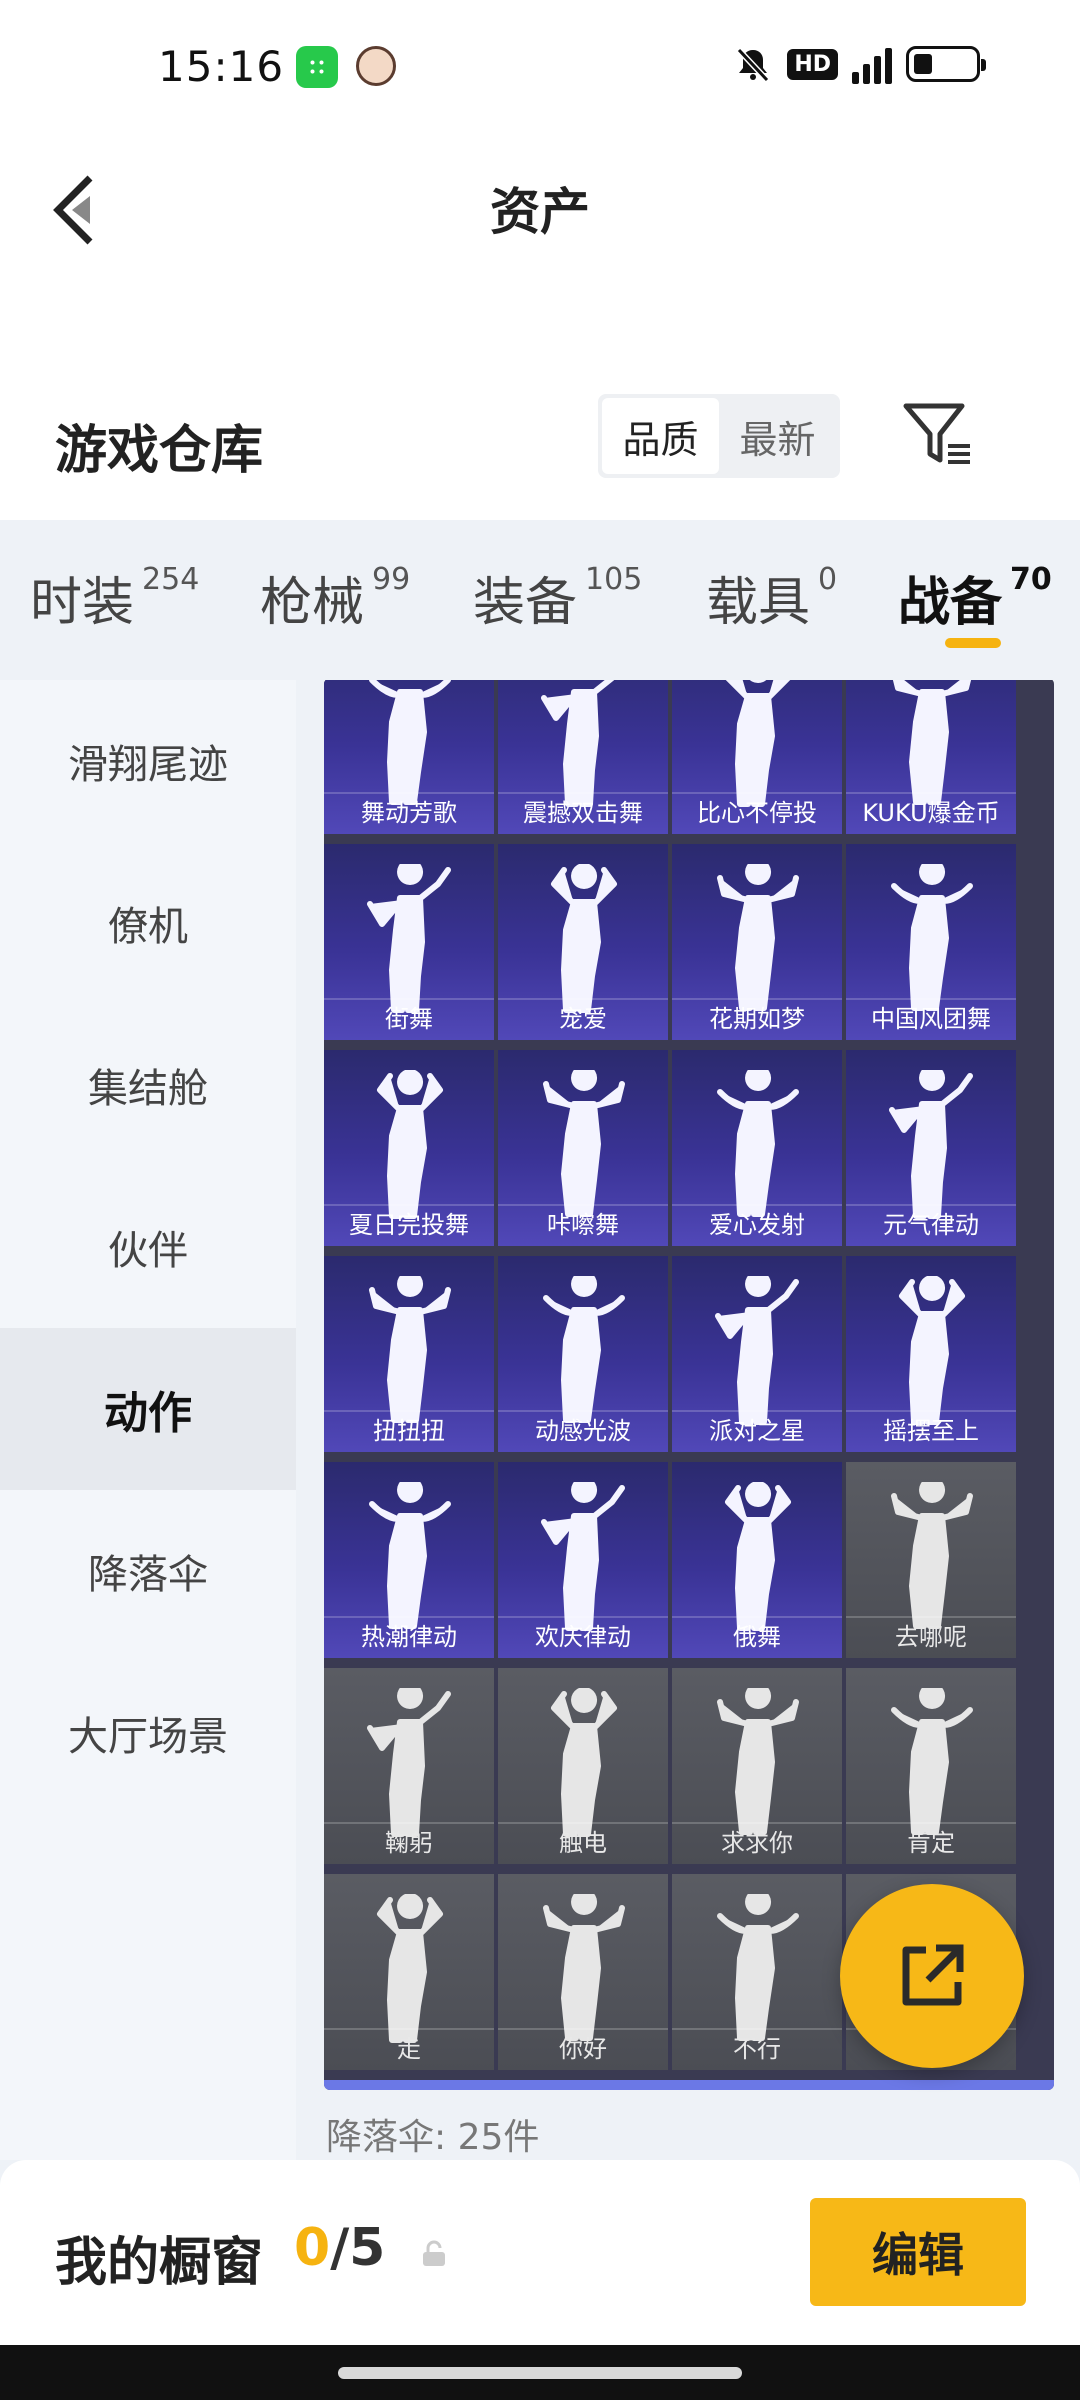 This screenshot has width=1080, height=2400. Describe the element at coordinates (114, 597) in the screenshot. I see `tab-fashion: 时装 254` at that location.